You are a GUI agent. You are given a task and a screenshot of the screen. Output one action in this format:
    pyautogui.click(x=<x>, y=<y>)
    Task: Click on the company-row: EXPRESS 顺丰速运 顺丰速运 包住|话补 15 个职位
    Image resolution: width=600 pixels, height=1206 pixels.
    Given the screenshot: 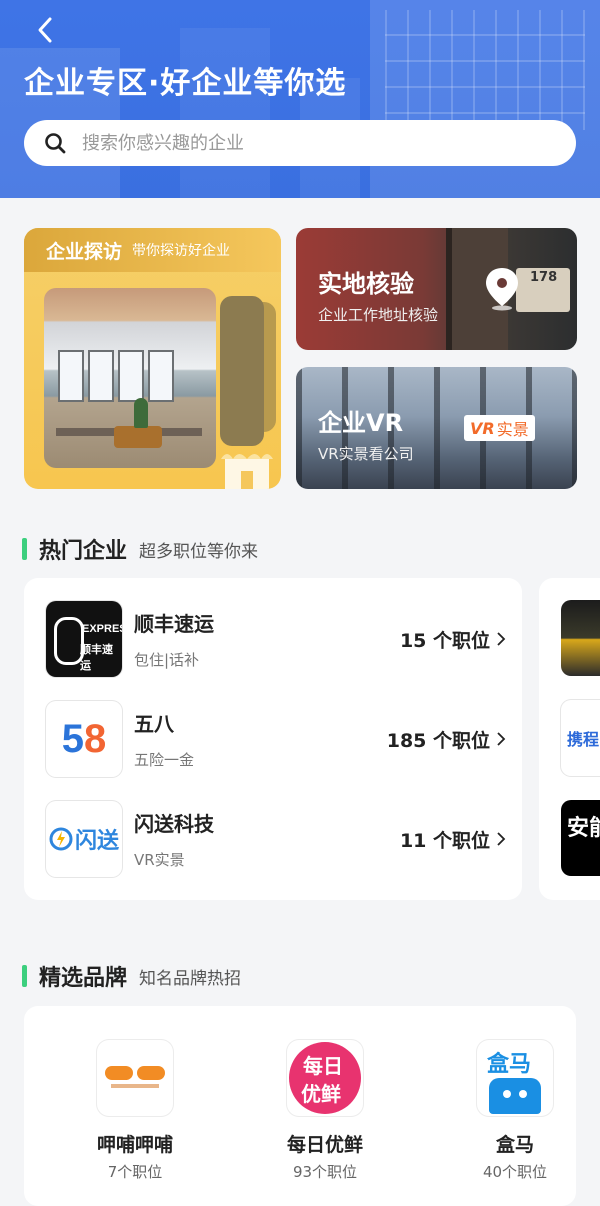 What is the action you would take?
    pyautogui.click(x=276, y=639)
    